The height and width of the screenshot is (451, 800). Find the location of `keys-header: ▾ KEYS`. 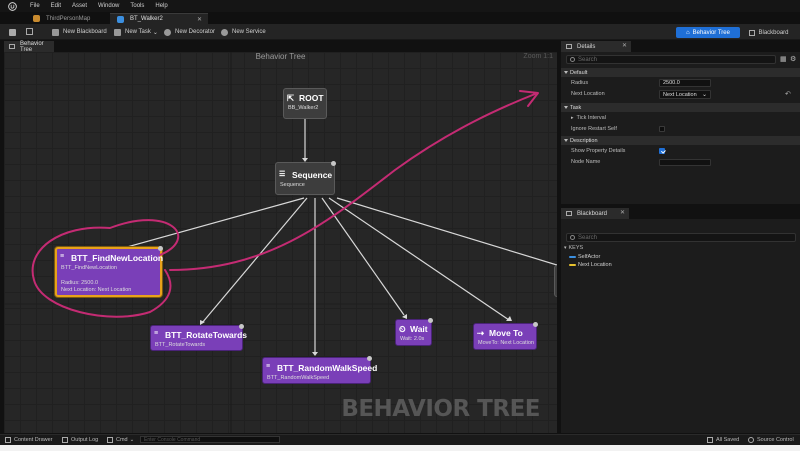

keys-header: ▾ KEYS is located at coordinates (573, 248).